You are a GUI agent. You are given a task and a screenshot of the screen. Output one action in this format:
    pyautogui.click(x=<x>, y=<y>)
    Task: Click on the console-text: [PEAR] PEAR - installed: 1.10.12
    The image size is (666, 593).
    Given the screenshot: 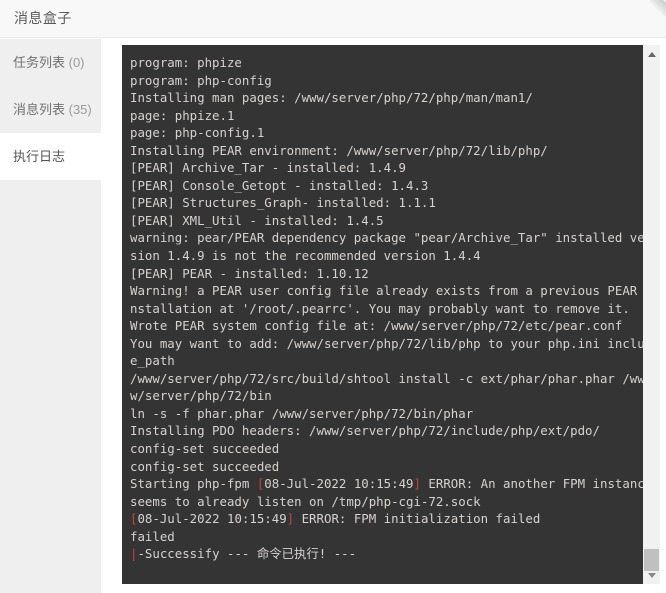 What is the action you would take?
    pyautogui.click(x=249, y=273)
    